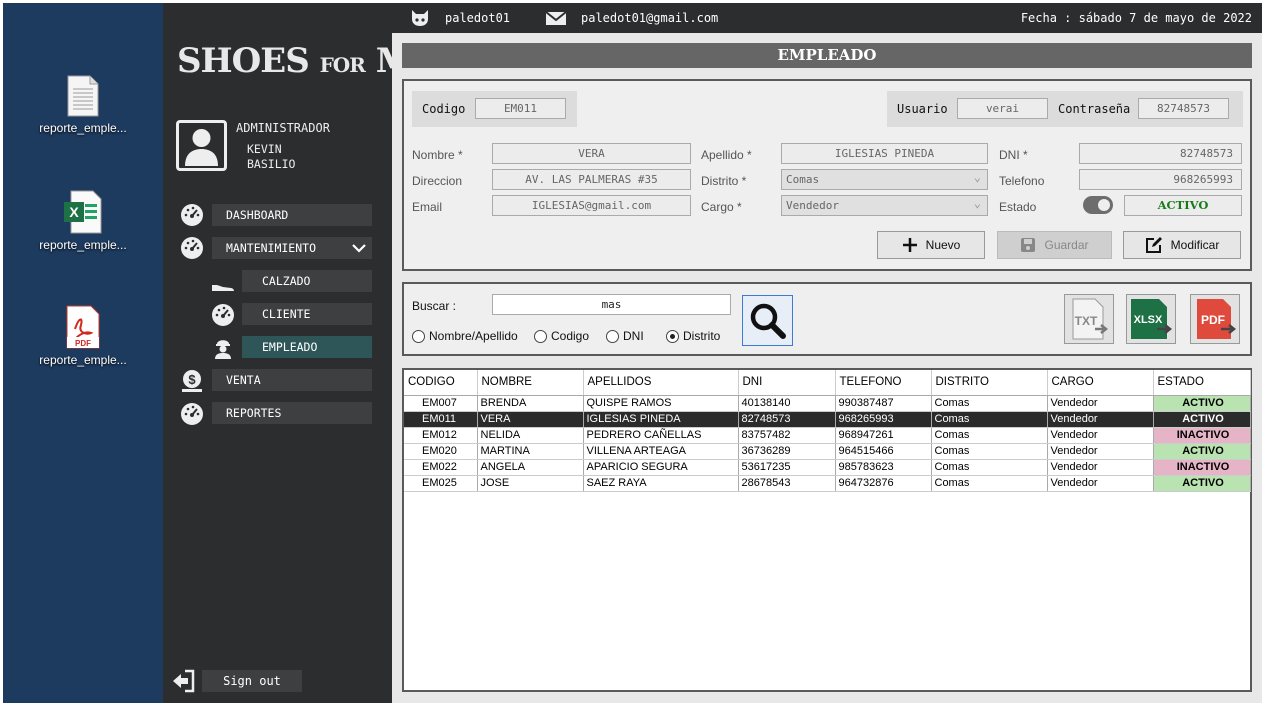 This screenshot has height=706, width=1265. What do you see at coordinates (787, 383) in the screenshot?
I see `col-header: DNI` at bounding box center [787, 383].